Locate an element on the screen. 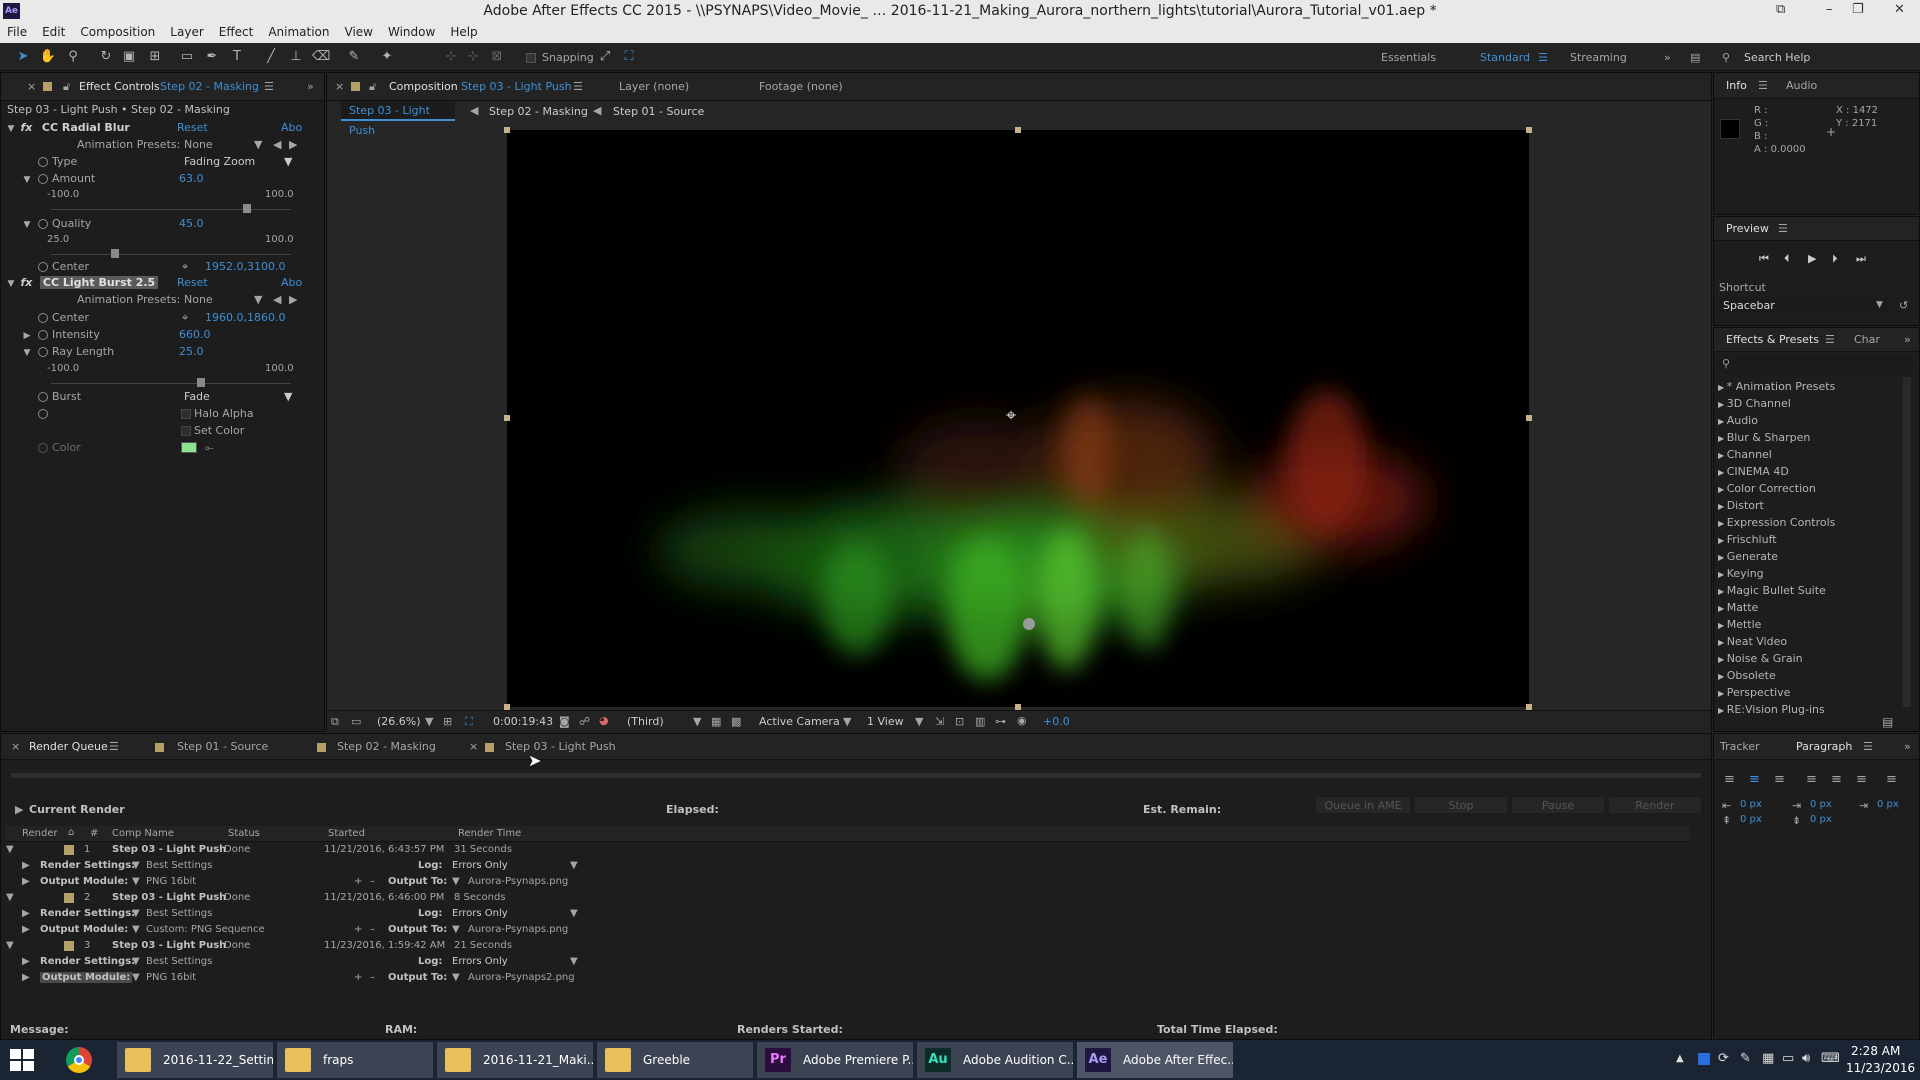  effects-category: ▶ Color Correction is located at coordinates (1767, 488).